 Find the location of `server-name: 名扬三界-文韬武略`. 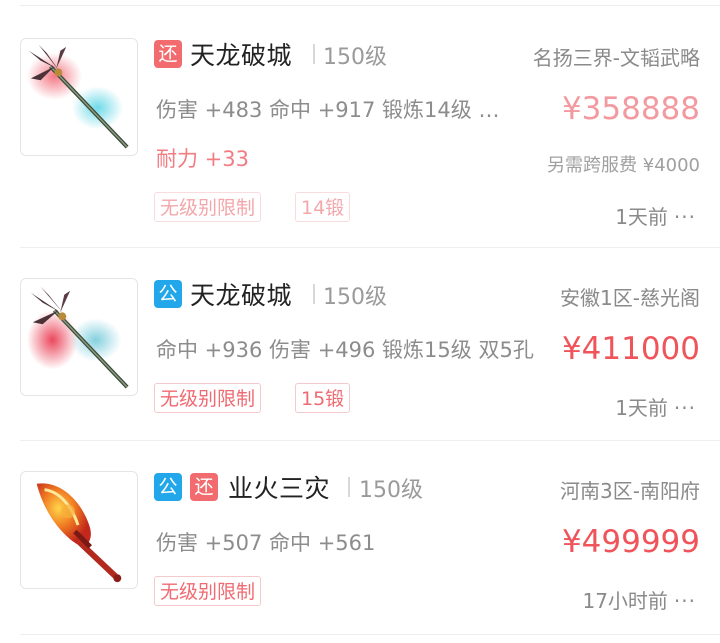

server-name: 名扬三界-文韬武略 is located at coordinates (616, 58).